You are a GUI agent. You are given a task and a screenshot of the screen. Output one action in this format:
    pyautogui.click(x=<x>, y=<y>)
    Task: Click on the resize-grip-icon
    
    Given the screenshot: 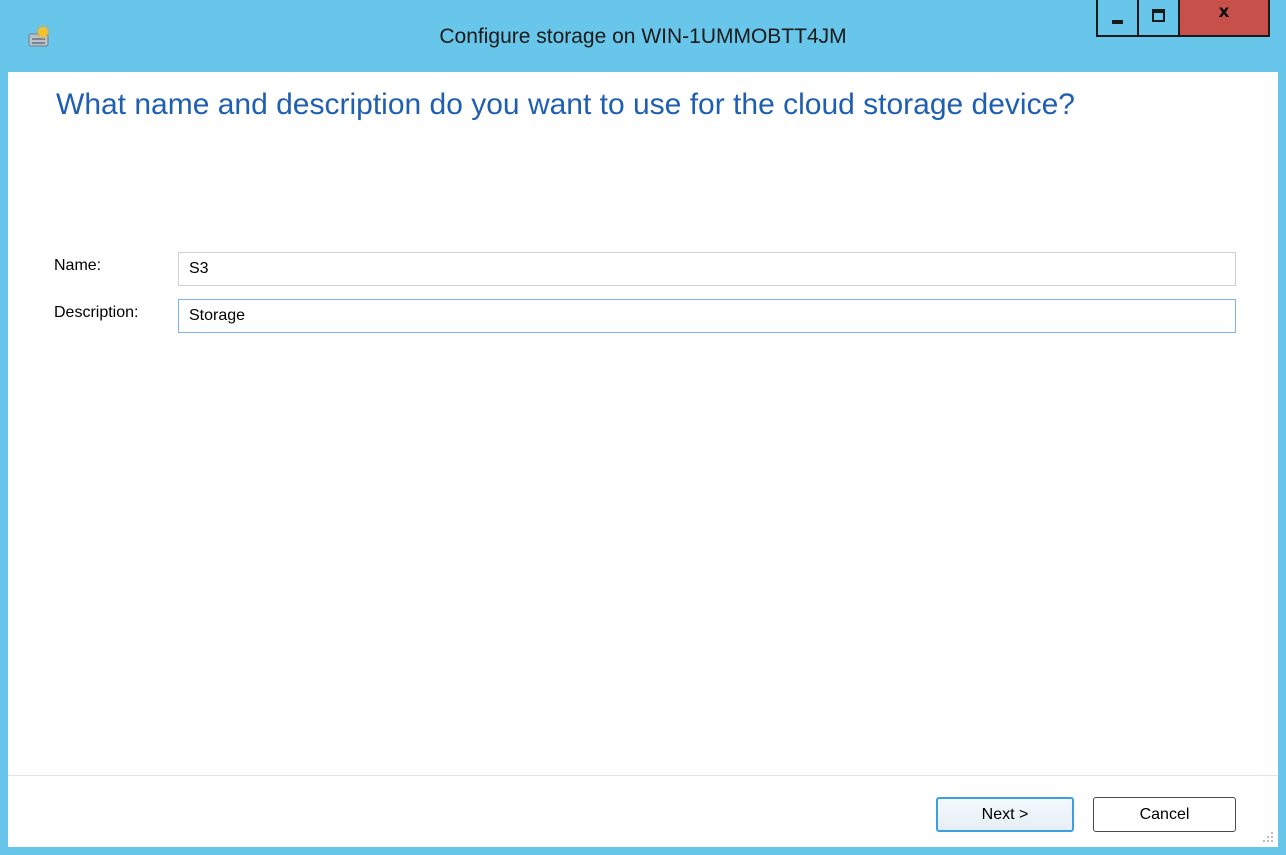 What is the action you would take?
    pyautogui.click(x=1268, y=836)
    